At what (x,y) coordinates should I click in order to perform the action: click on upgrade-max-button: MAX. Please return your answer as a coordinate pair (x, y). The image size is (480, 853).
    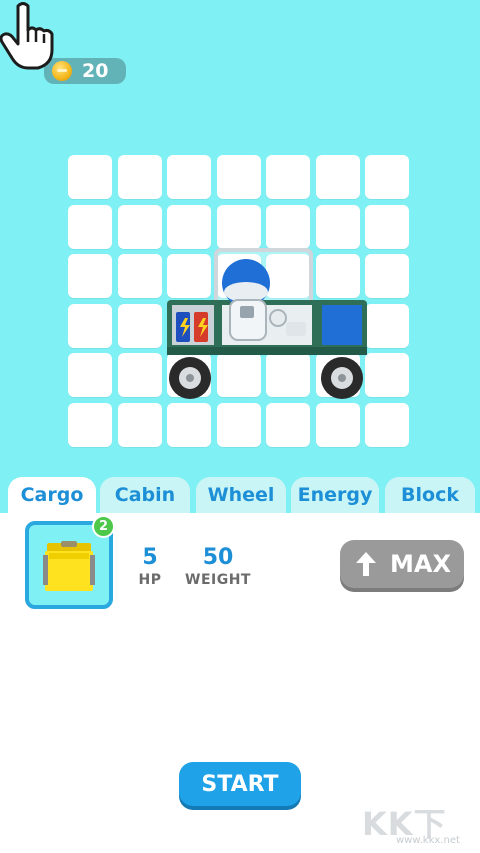
    Looking at the image, I should click on (402, 564).